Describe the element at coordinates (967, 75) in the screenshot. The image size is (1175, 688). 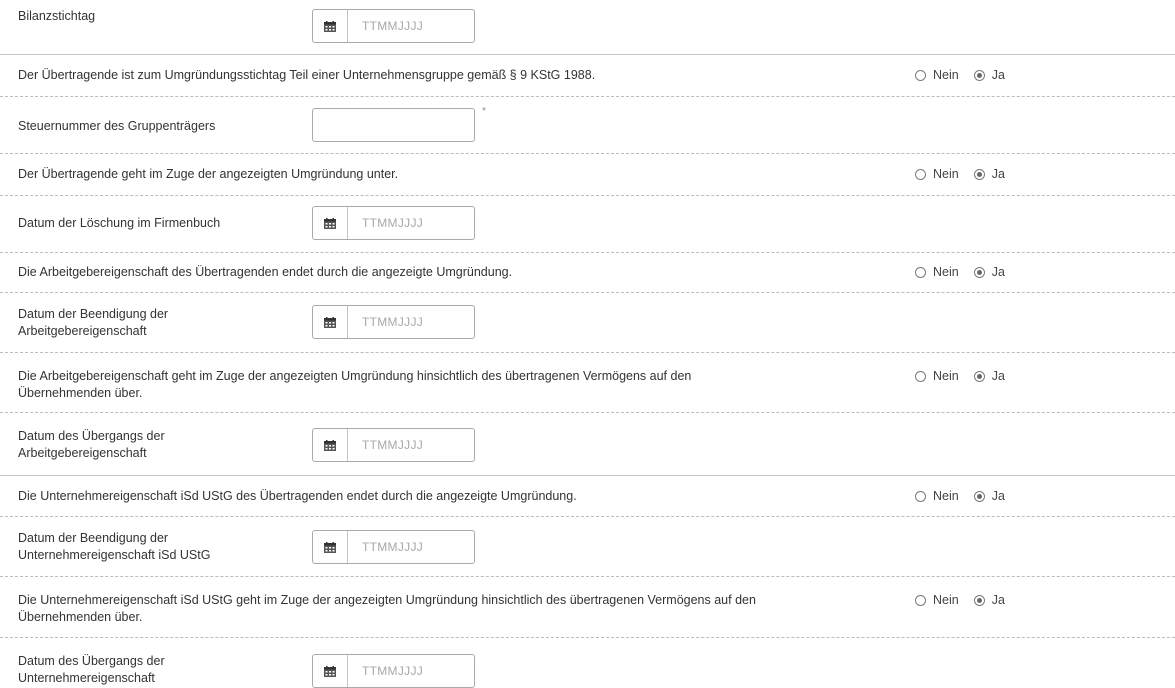
I see `unternehmensgruppe-radio-group: Nein Ja` at that location.